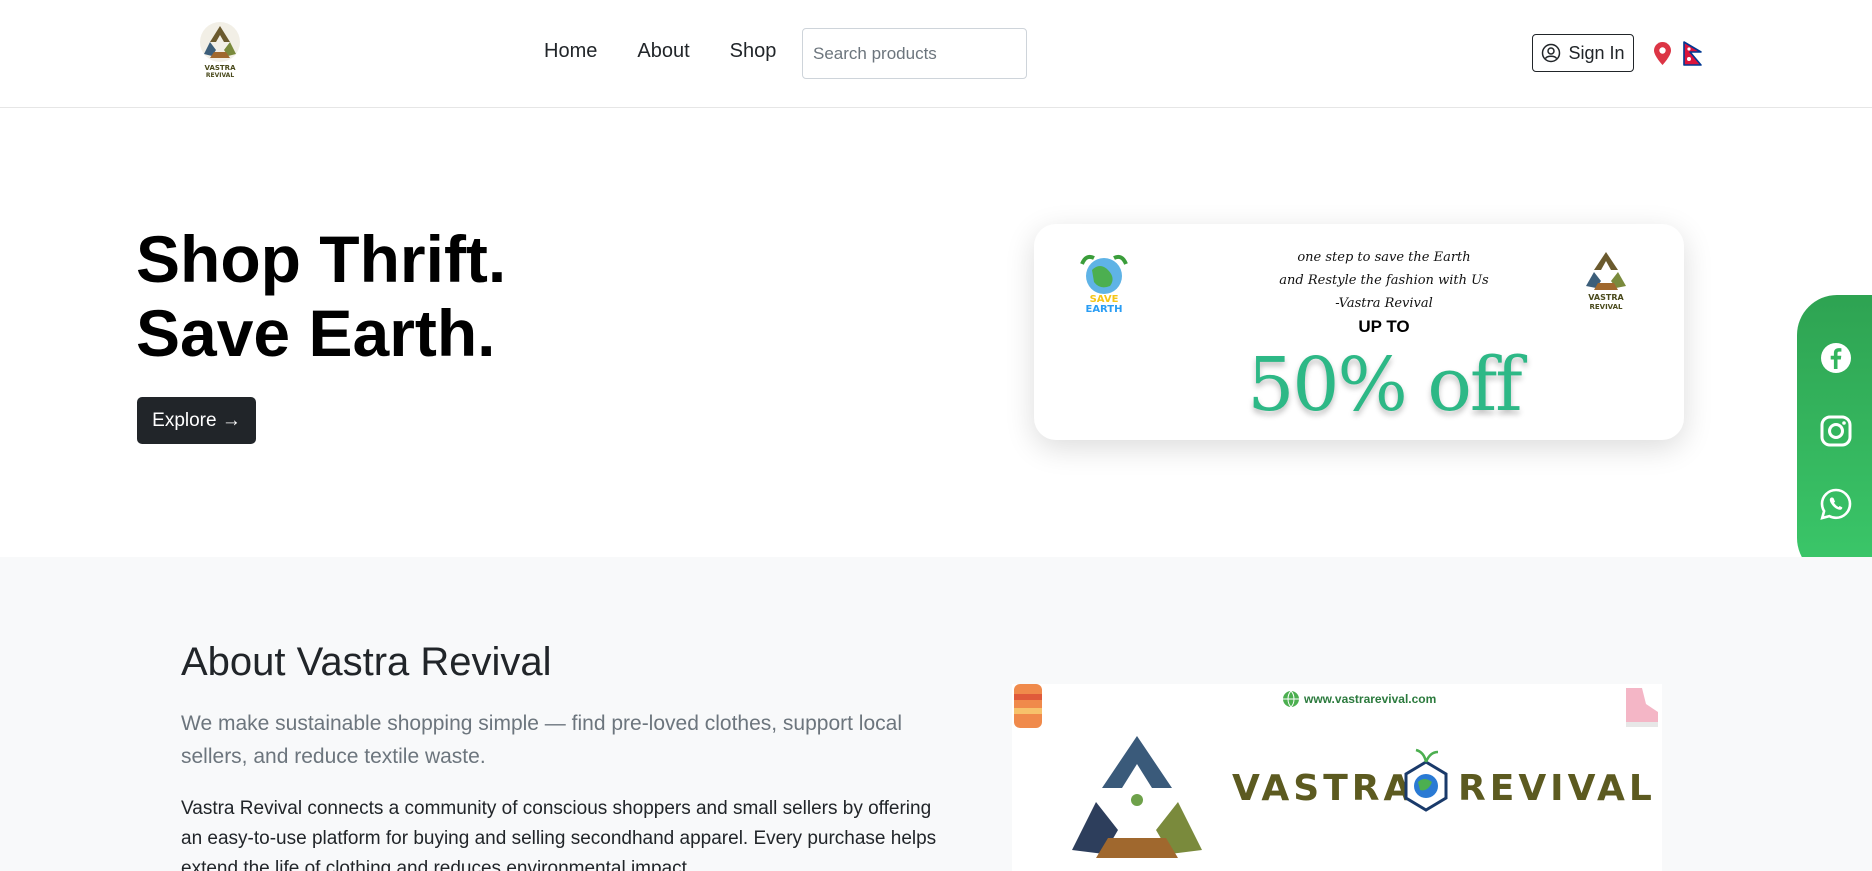  I want to click on facebook-link, so click(1836, 358).